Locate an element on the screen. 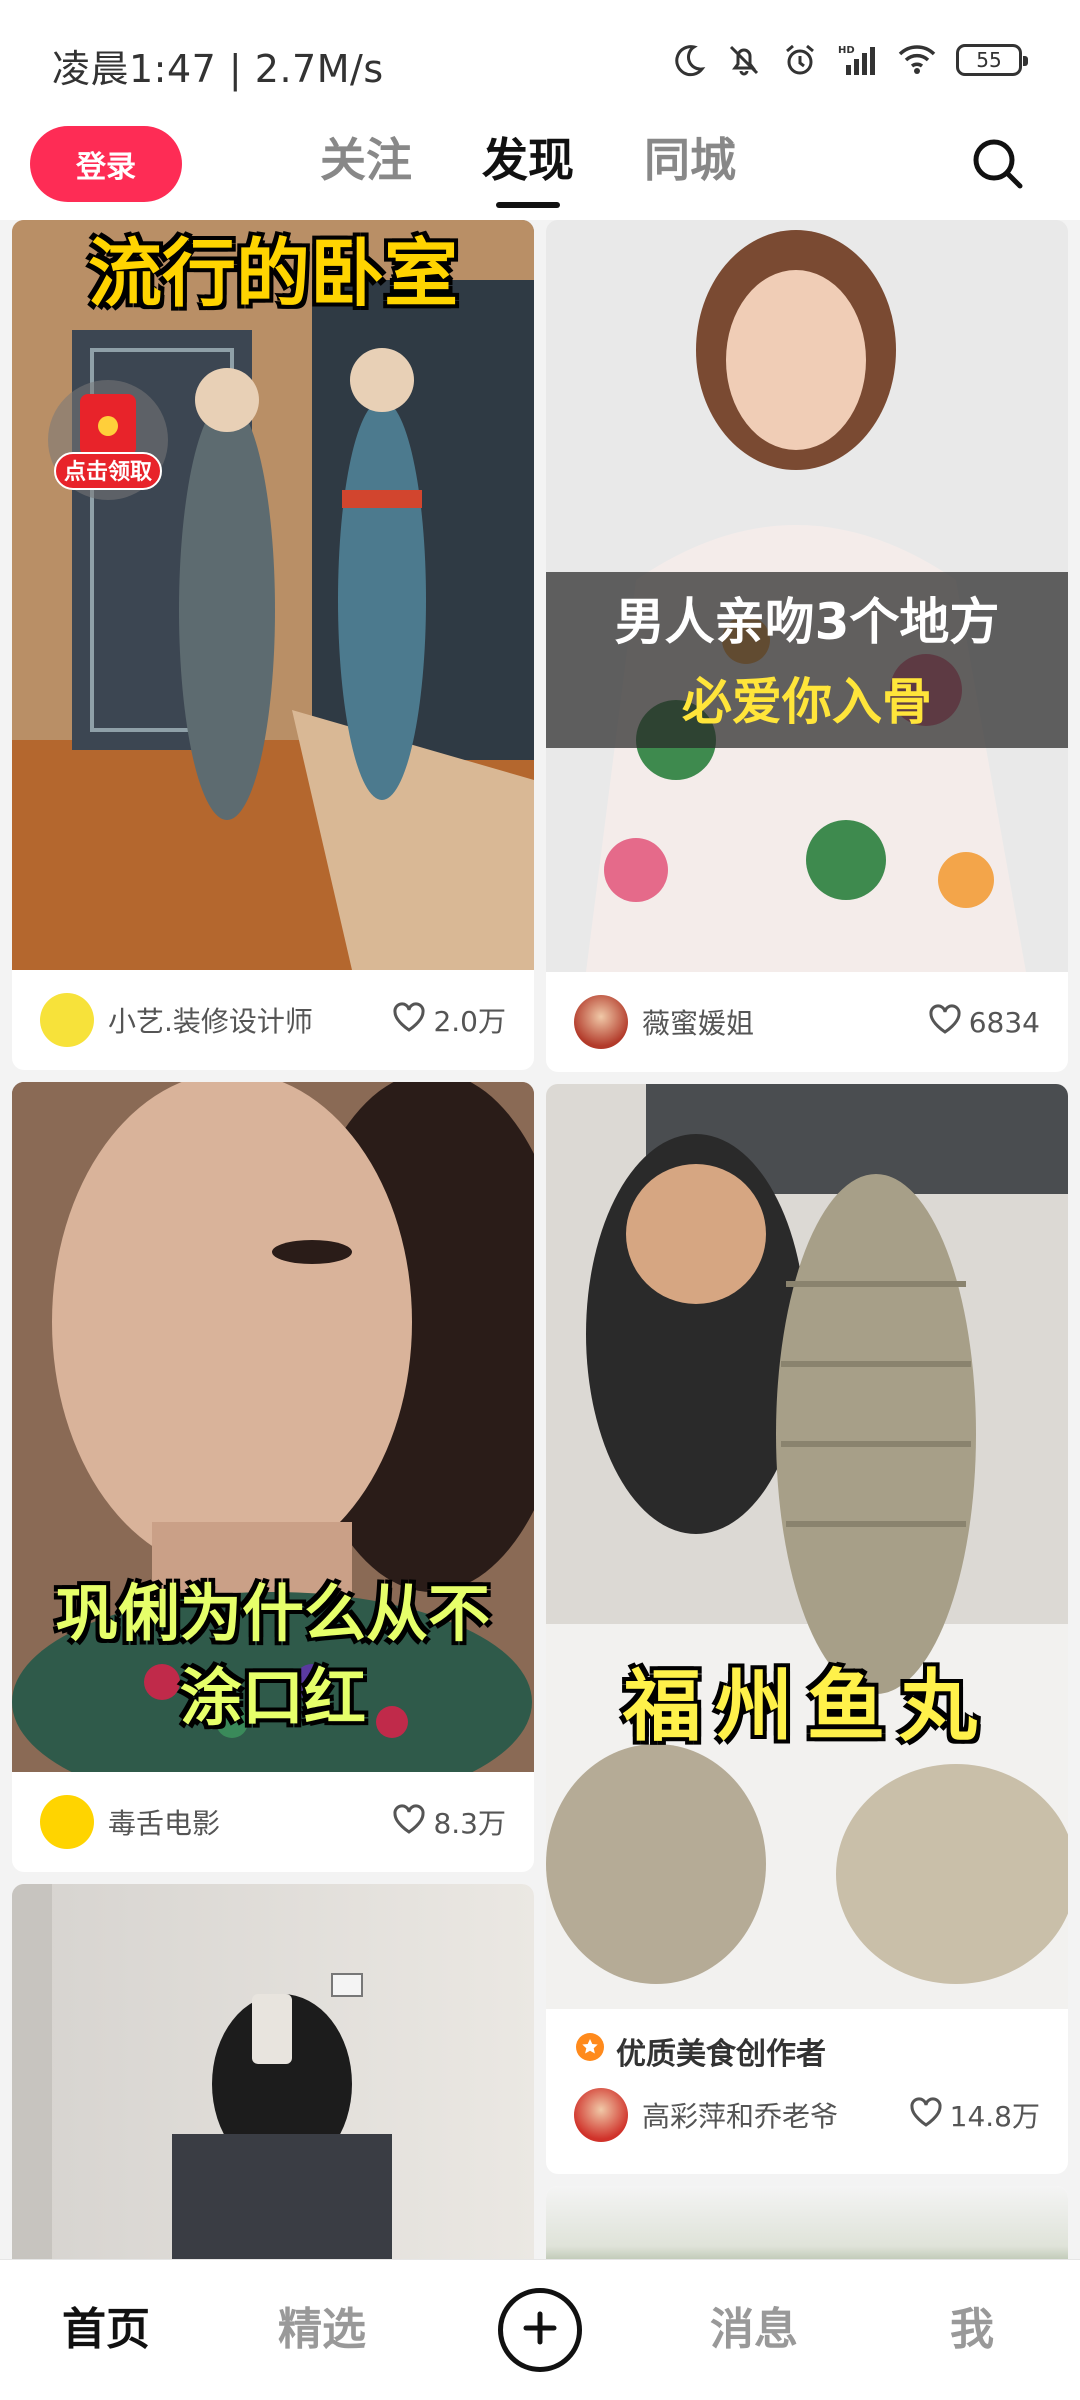  like-count-value: 14.8万 is located at coordinates (994, 2116).